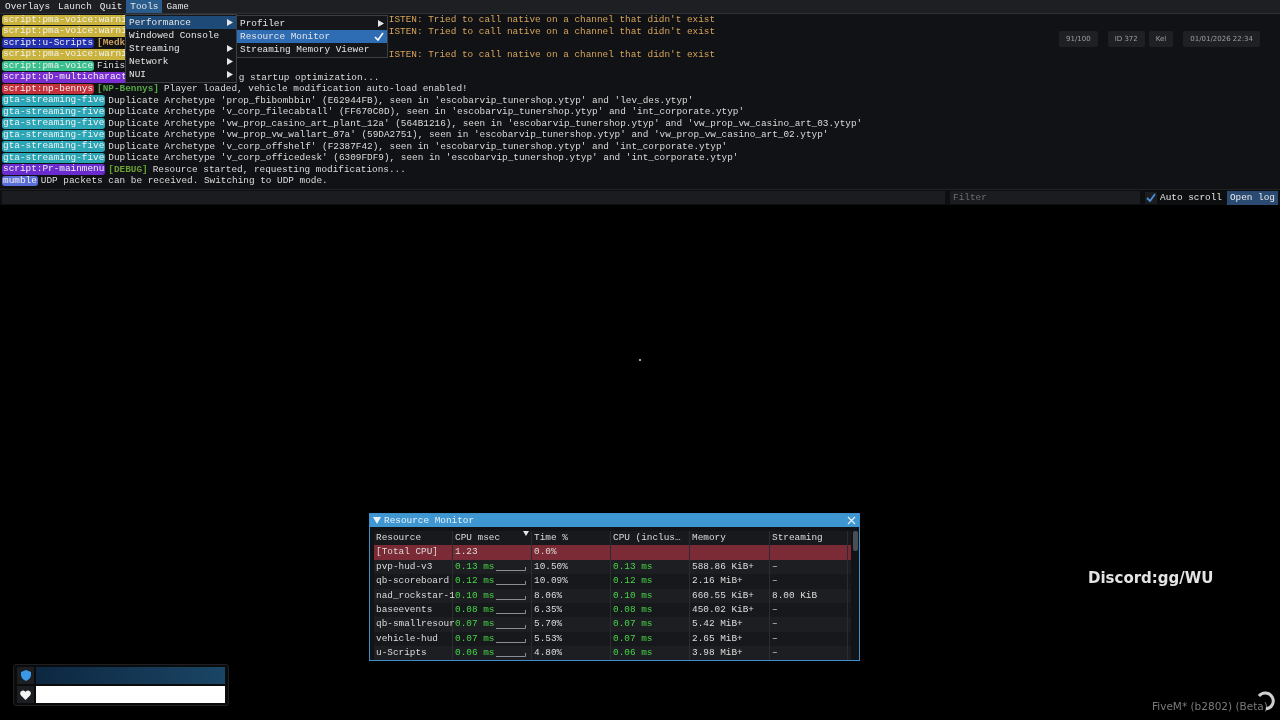 The image size is (1280, 720). Describe the element at coordinates (730, 595) in the screenshot. I see `table-cell: 660.55 KiB+` at that location.